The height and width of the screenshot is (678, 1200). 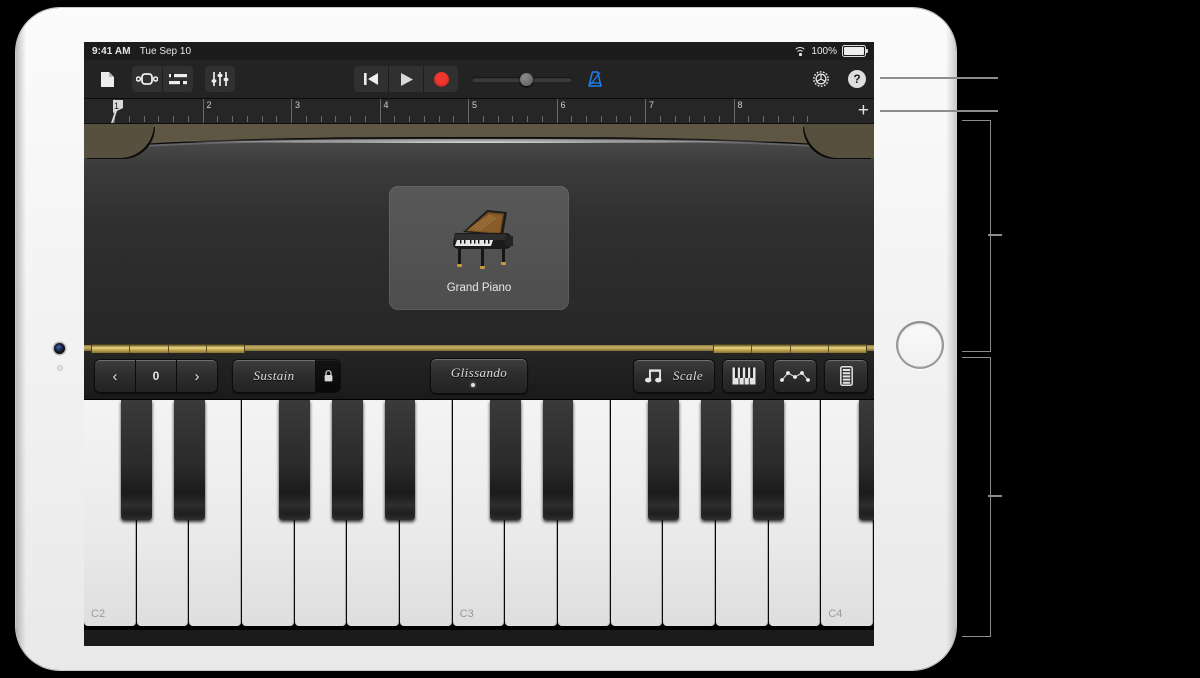 I want to click on keyboard-options-group: Scale, so click(x=750, y=376).